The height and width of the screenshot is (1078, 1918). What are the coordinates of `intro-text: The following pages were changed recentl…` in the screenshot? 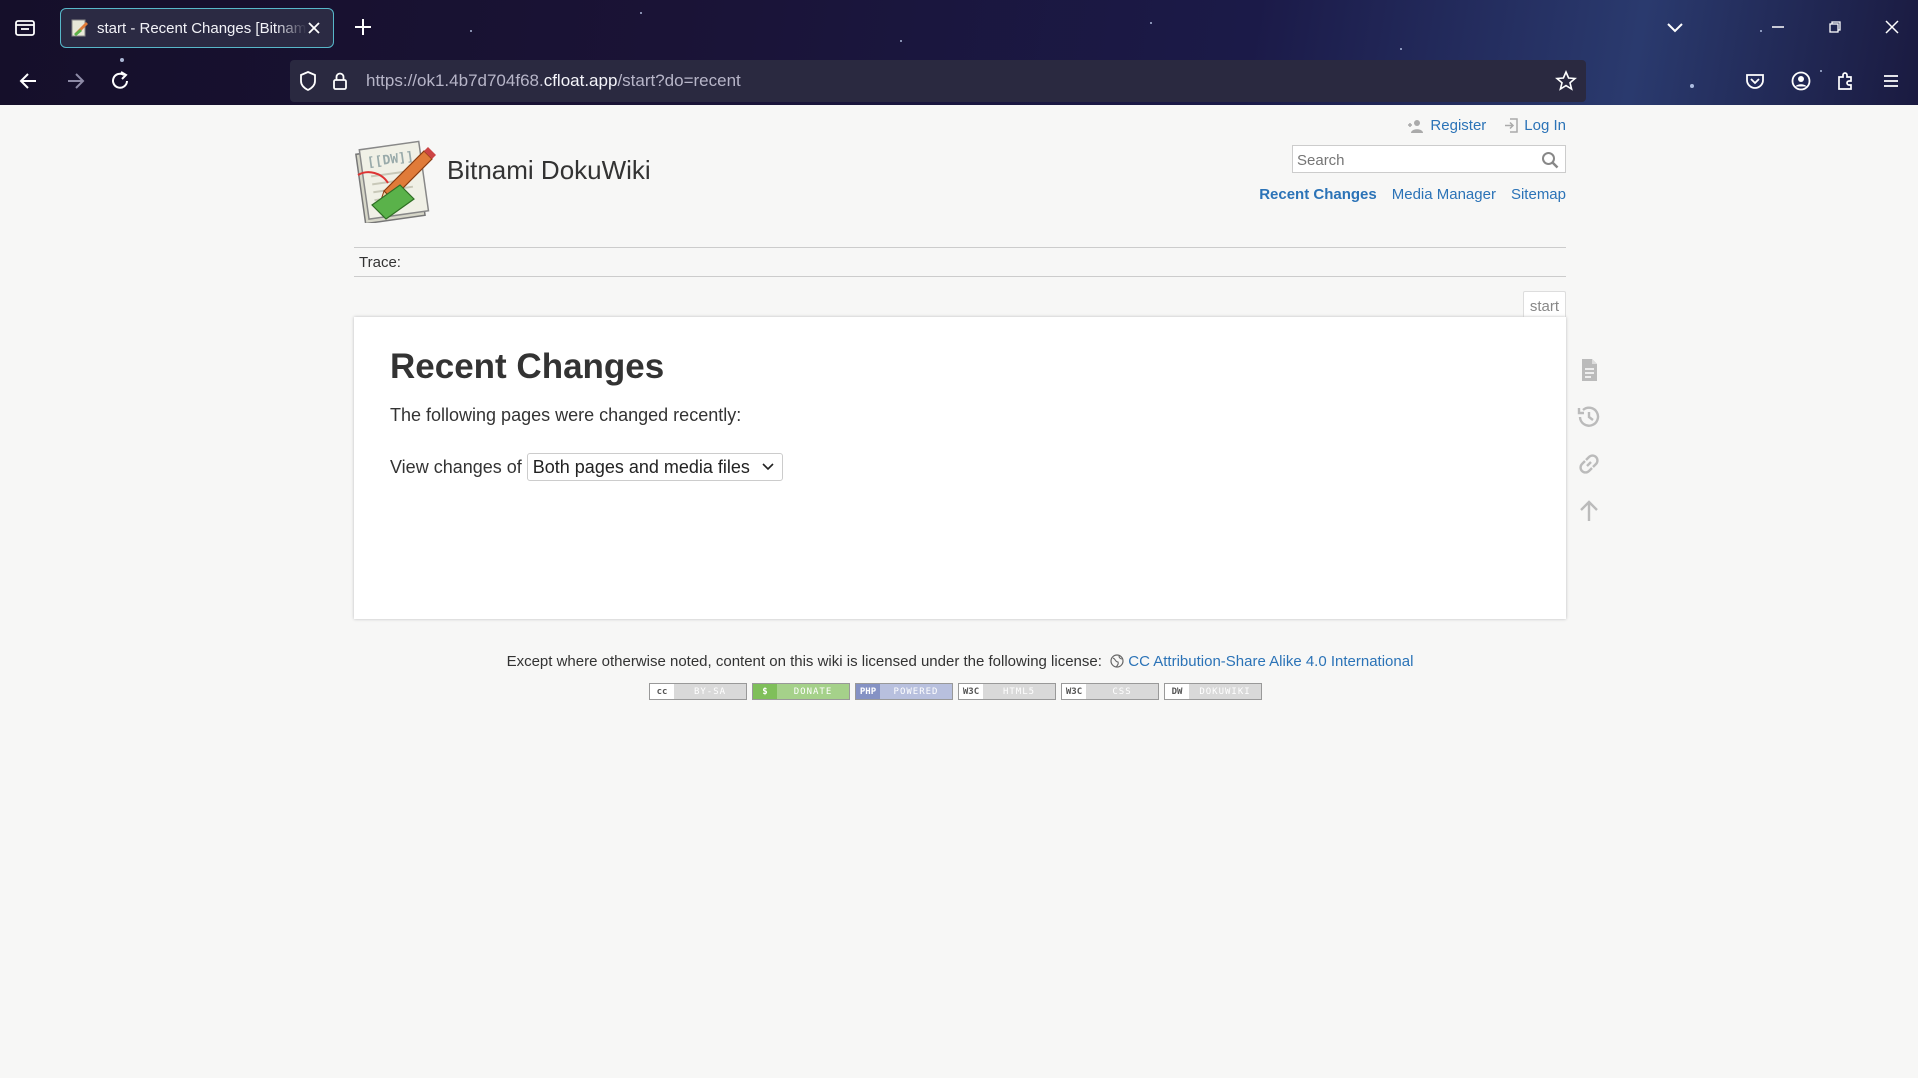 It's located at (566, 415).